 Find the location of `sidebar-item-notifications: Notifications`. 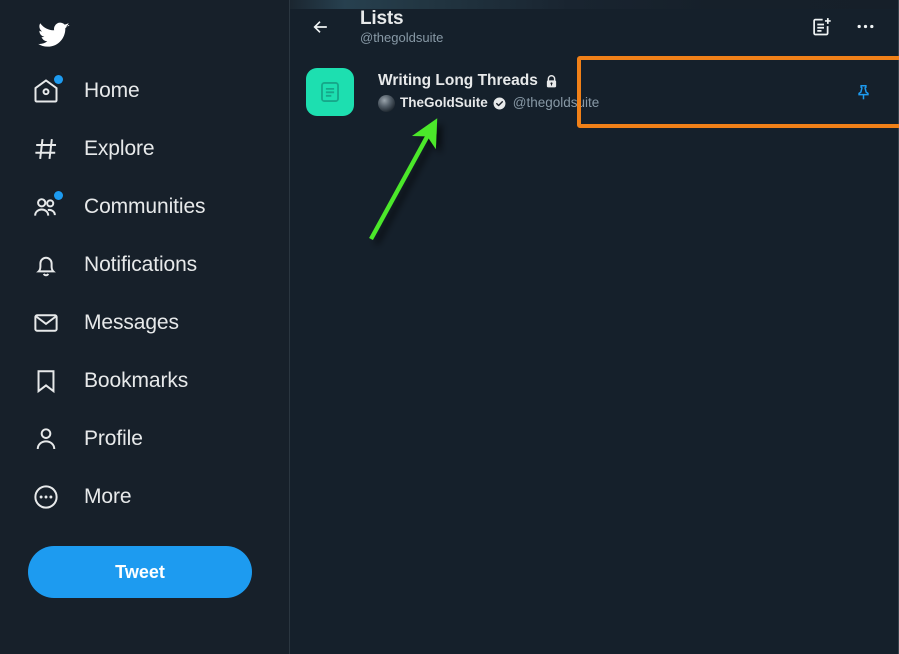

sidebar-item-notifications: Notifications is located at coordinates (145, 265).